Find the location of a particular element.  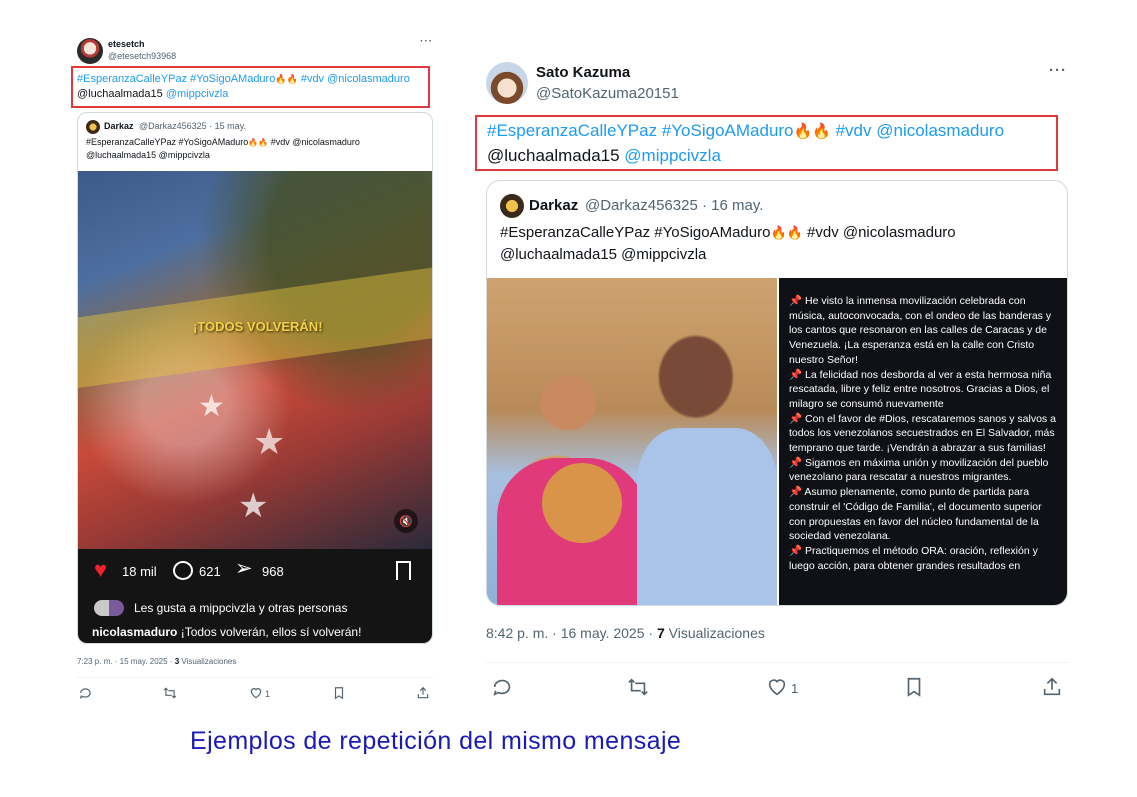

photo-doll is located at coordinates (582, 503).